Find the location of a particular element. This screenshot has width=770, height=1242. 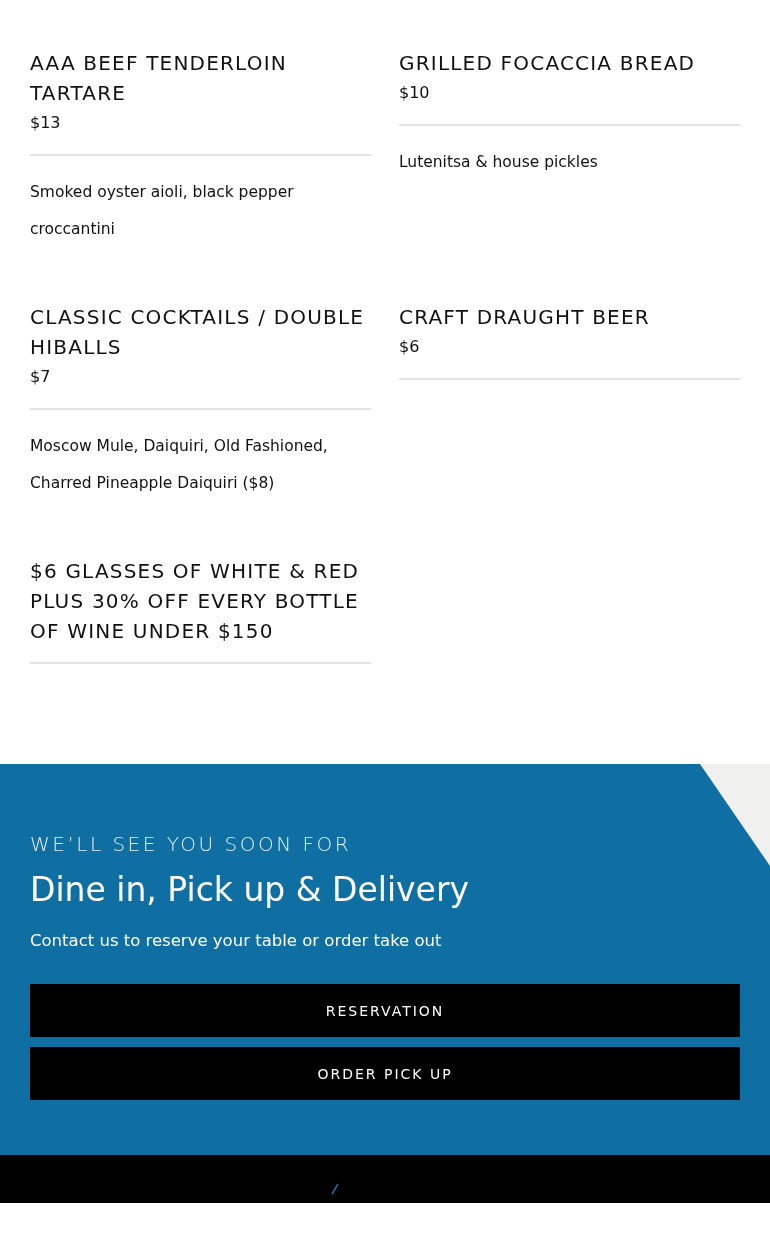

cta-button: RESERVATION is located at coordinates (385, 1010).